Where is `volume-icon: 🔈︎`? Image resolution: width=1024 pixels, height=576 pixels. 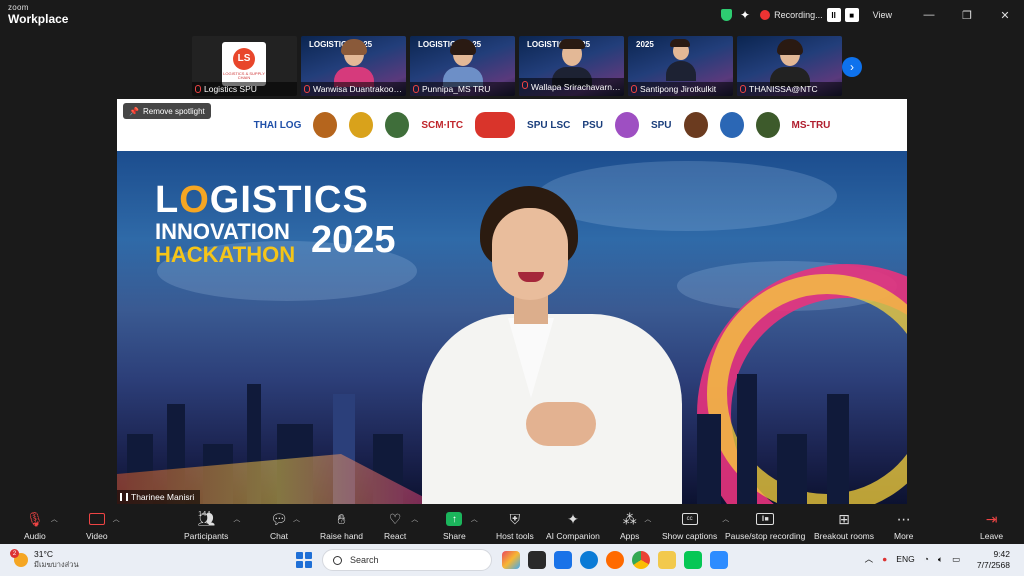
volume-icon: 🔈︎ is located at coordinates (940, 559).